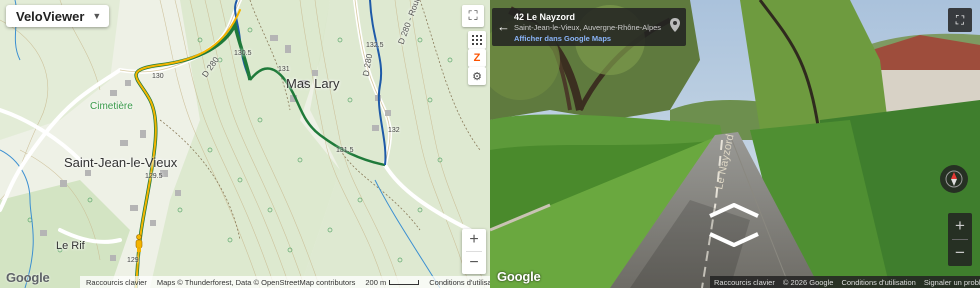  Describe the element at coordinates (808, 282) in the screenshot. I see `copyright-text: © 2026 Google` at that location.